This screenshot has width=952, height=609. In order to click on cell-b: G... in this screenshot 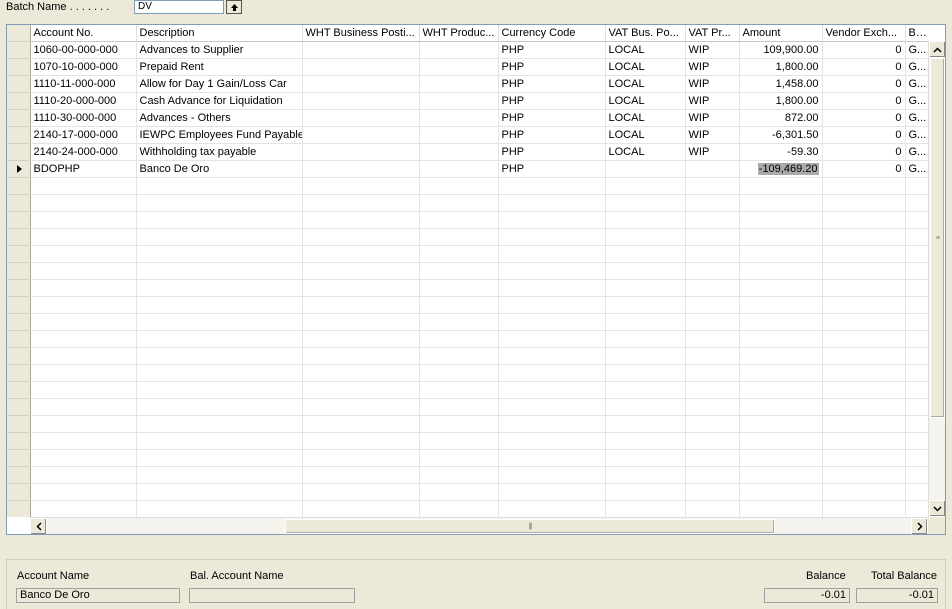, I will do `click(916, 135)`.